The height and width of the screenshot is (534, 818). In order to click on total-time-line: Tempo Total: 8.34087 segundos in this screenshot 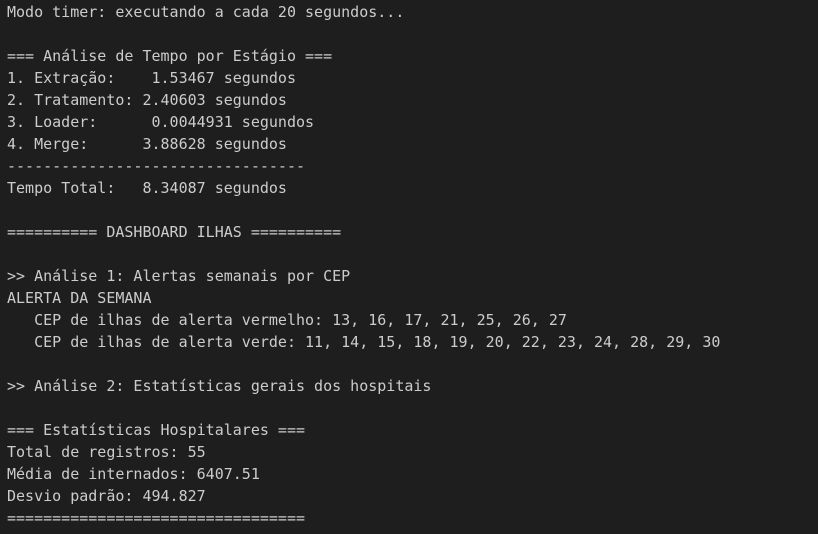, I will do `click(147, 188)`.